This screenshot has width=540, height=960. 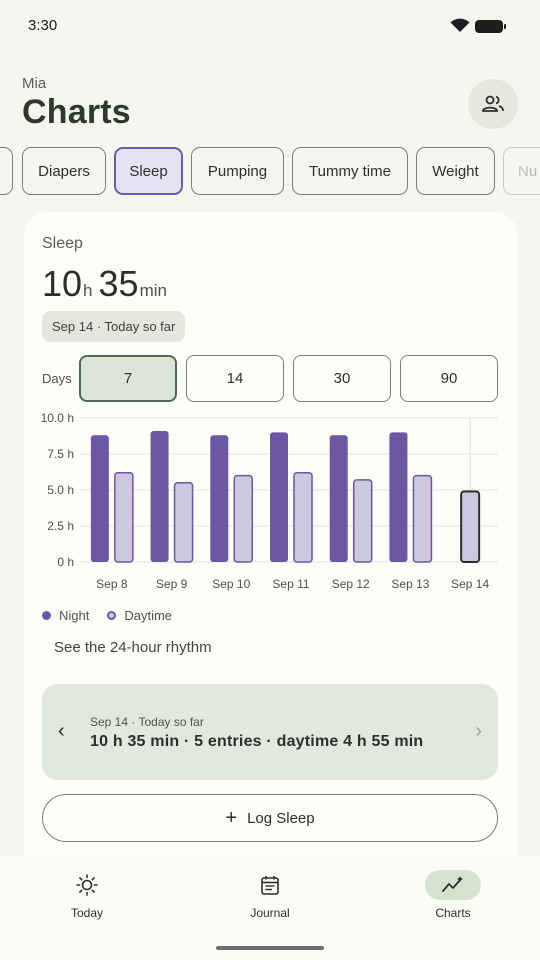 I want to click on x-tick-label: Sep 11, so click(x=290, y=584).